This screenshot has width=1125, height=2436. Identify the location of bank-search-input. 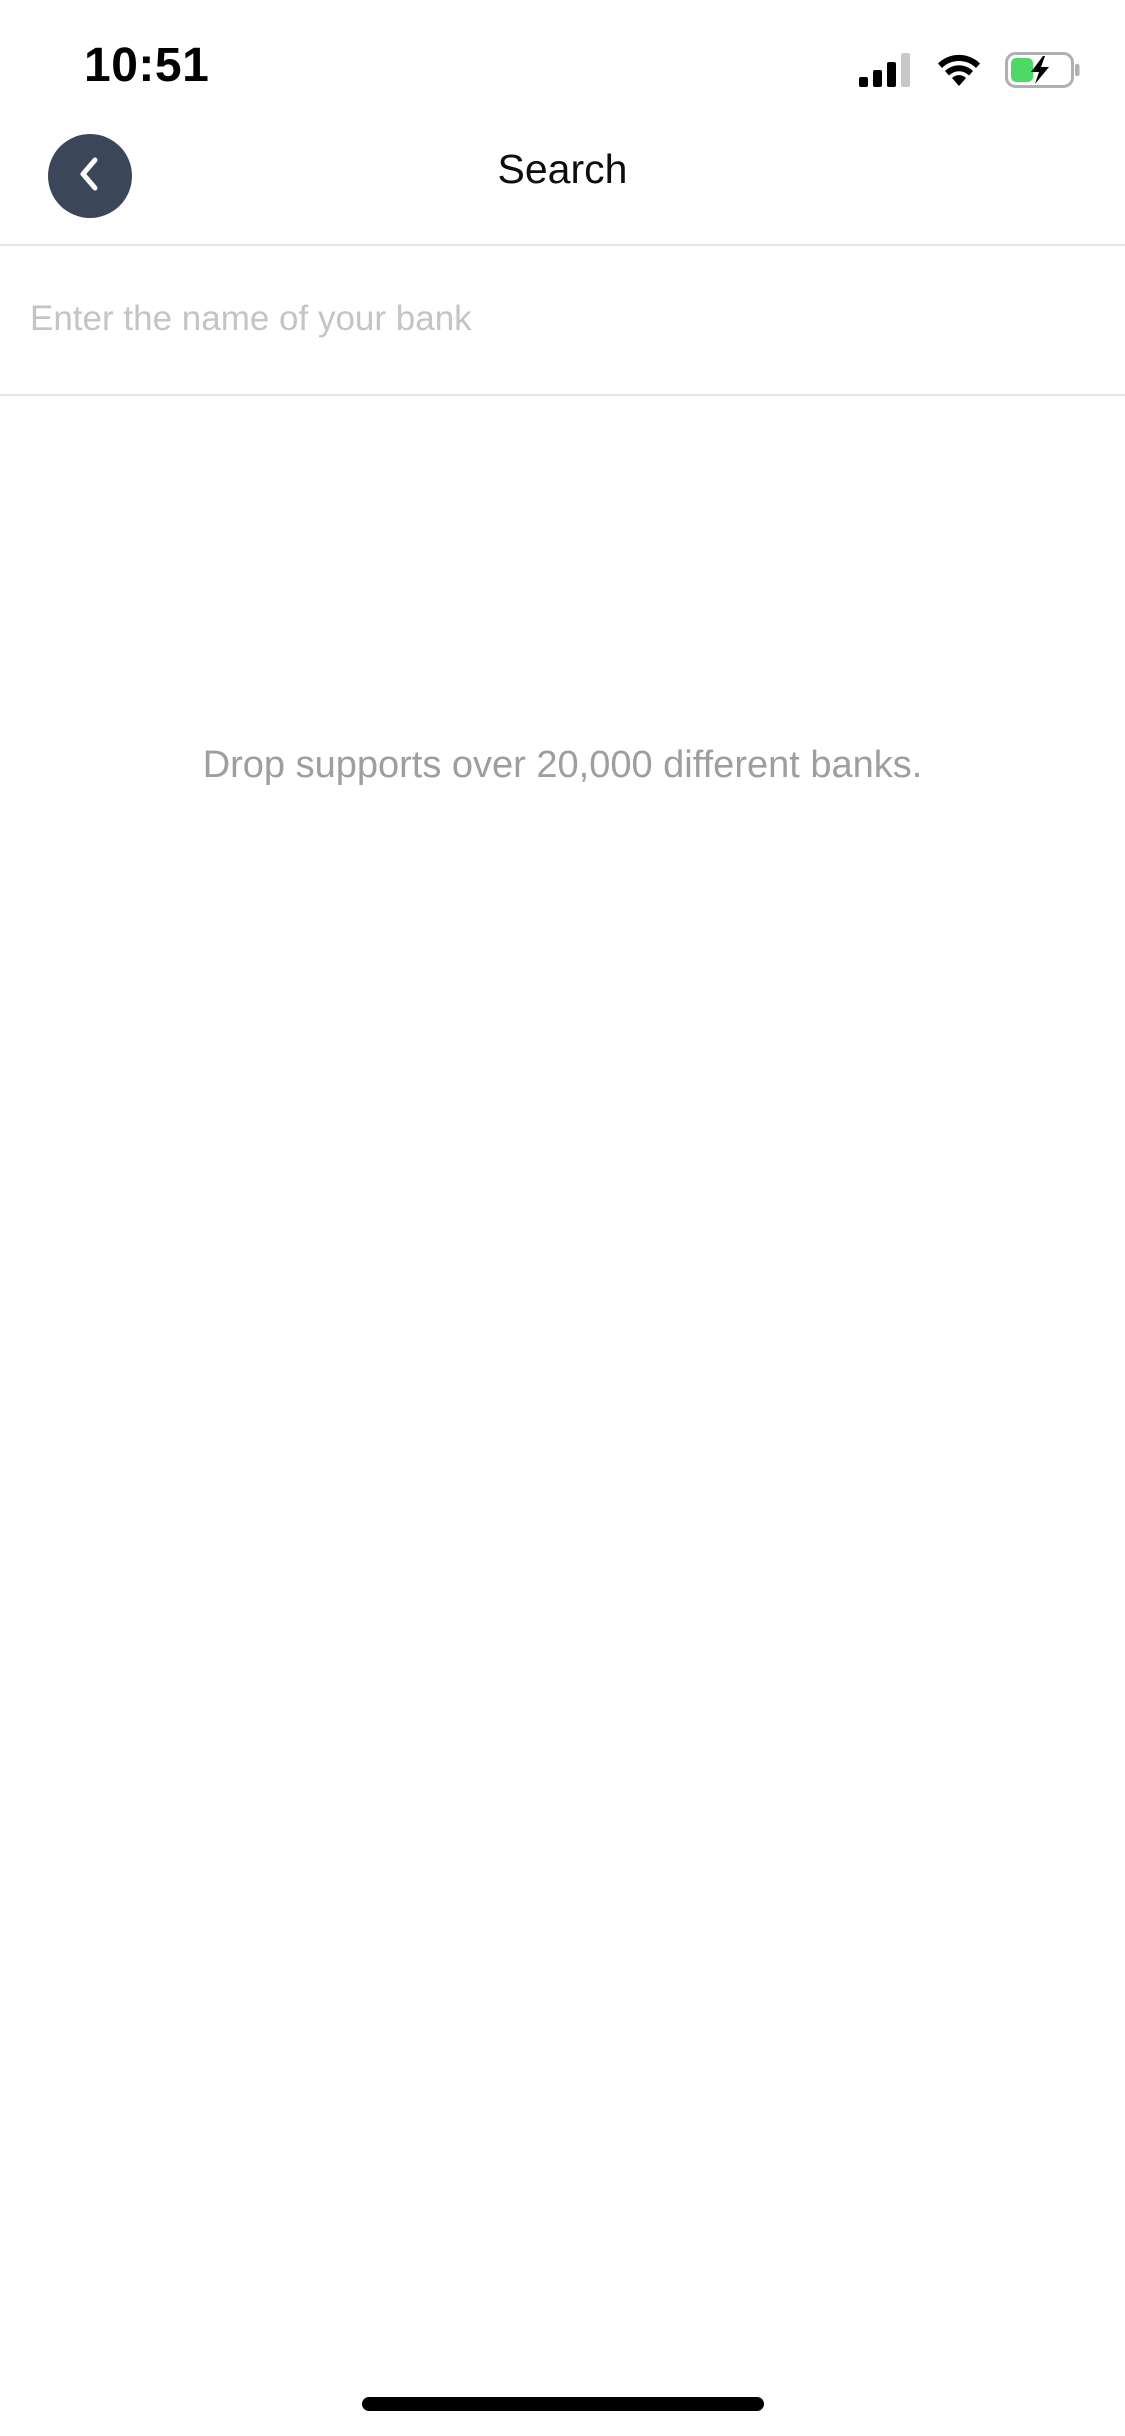
(560, 319).